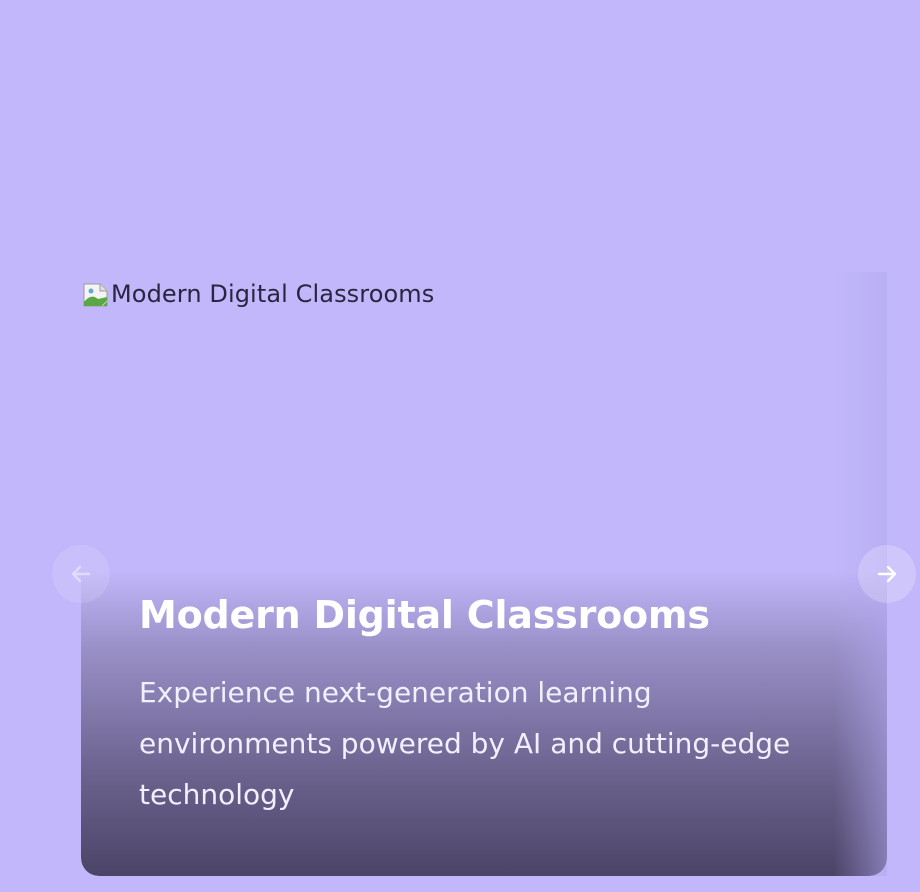 The width and height of the screenshot is (920, 892). Describe the element at coordinates (424, 615) in the screenshot. I see `slide-title: Modern Digital Classrooms` at that location.